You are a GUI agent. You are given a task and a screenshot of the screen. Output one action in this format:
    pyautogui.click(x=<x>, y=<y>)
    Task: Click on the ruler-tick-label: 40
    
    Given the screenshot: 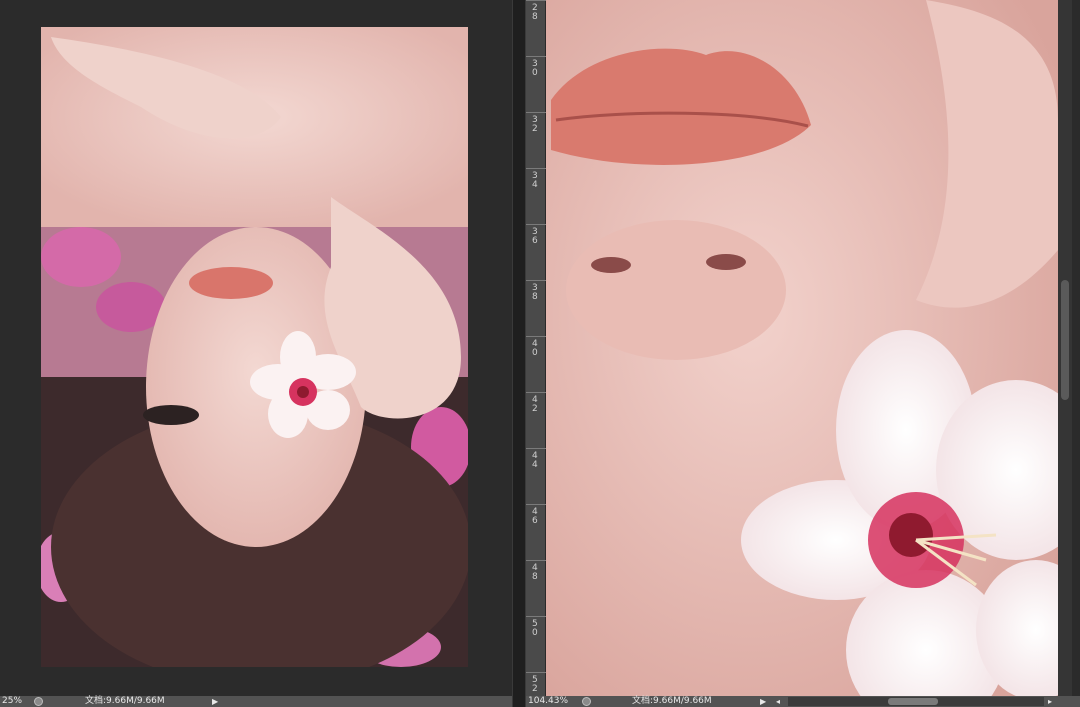 What is the action you would take?
    pyautogui.click(x=535, y=348)
    